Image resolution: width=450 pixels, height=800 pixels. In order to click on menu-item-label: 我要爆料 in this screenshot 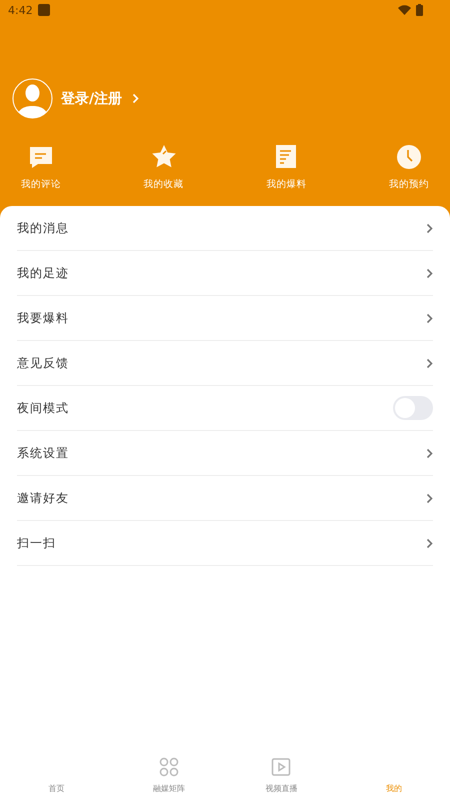, I will do `click(43, 318)`.